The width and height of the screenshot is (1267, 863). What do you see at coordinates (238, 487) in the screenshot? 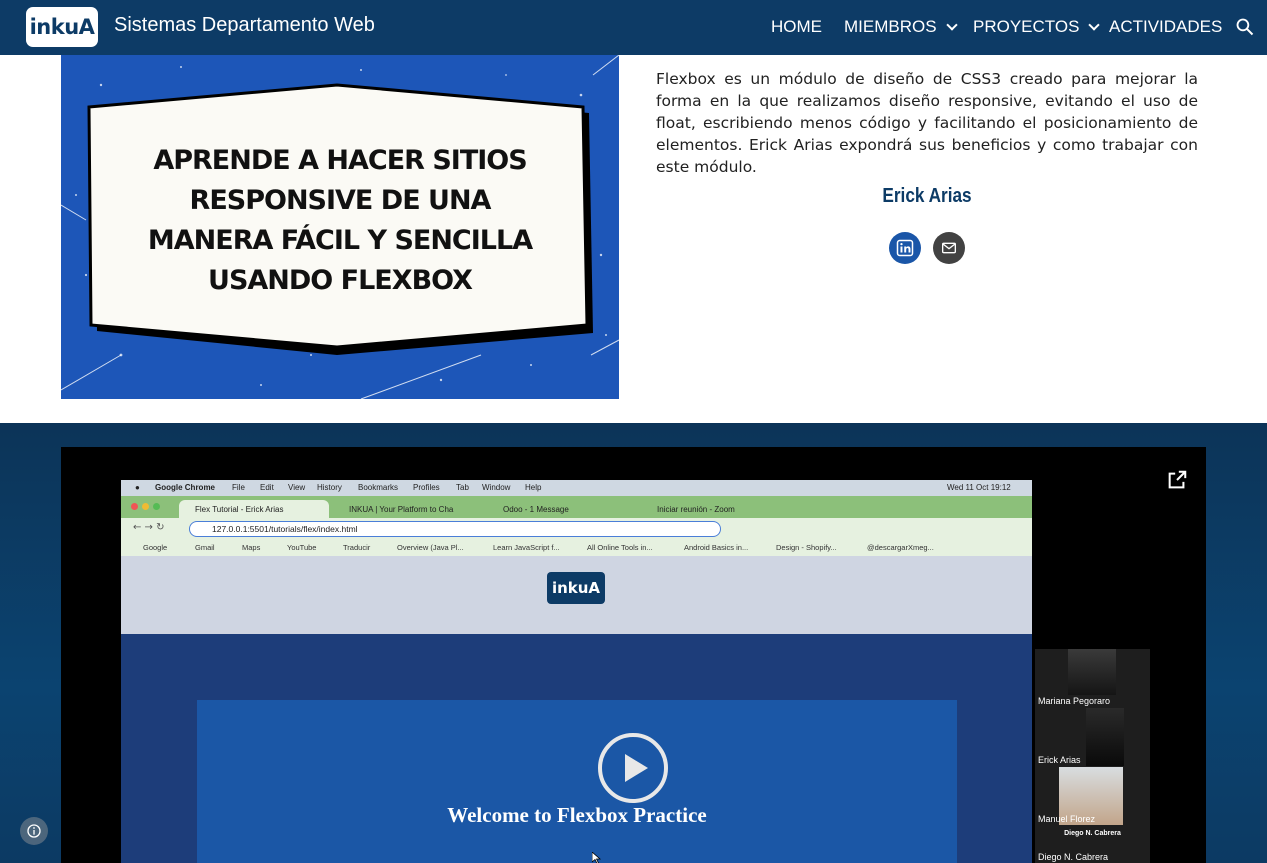
I see `menu-item: File` at bounding box center [238, 487].